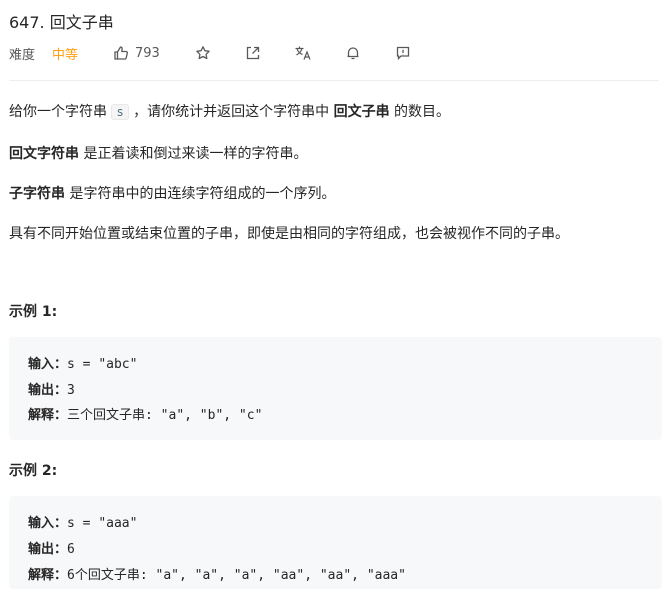 The height and width of the screenshot is (589, 664). Describe the element at coordinates (60, 112) in the screenshot. I see `text-fragment: 给你一个字符串` at that location.